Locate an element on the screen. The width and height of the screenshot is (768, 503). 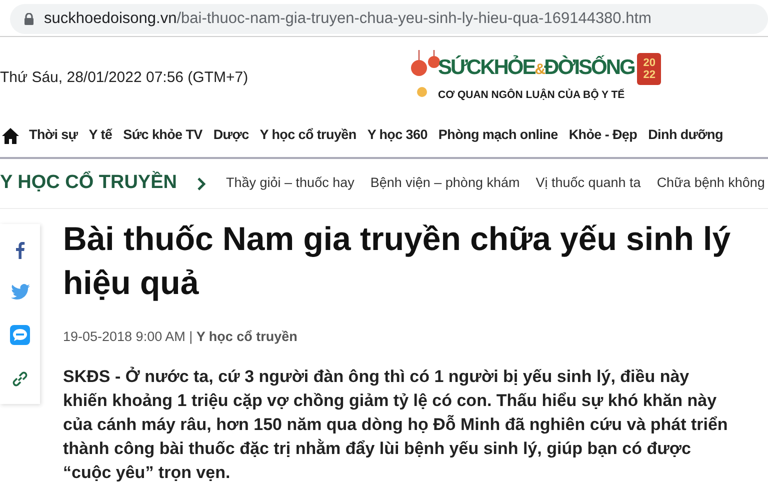
nav-link: Y học cổ truyền is located at coordinates (308, 135).